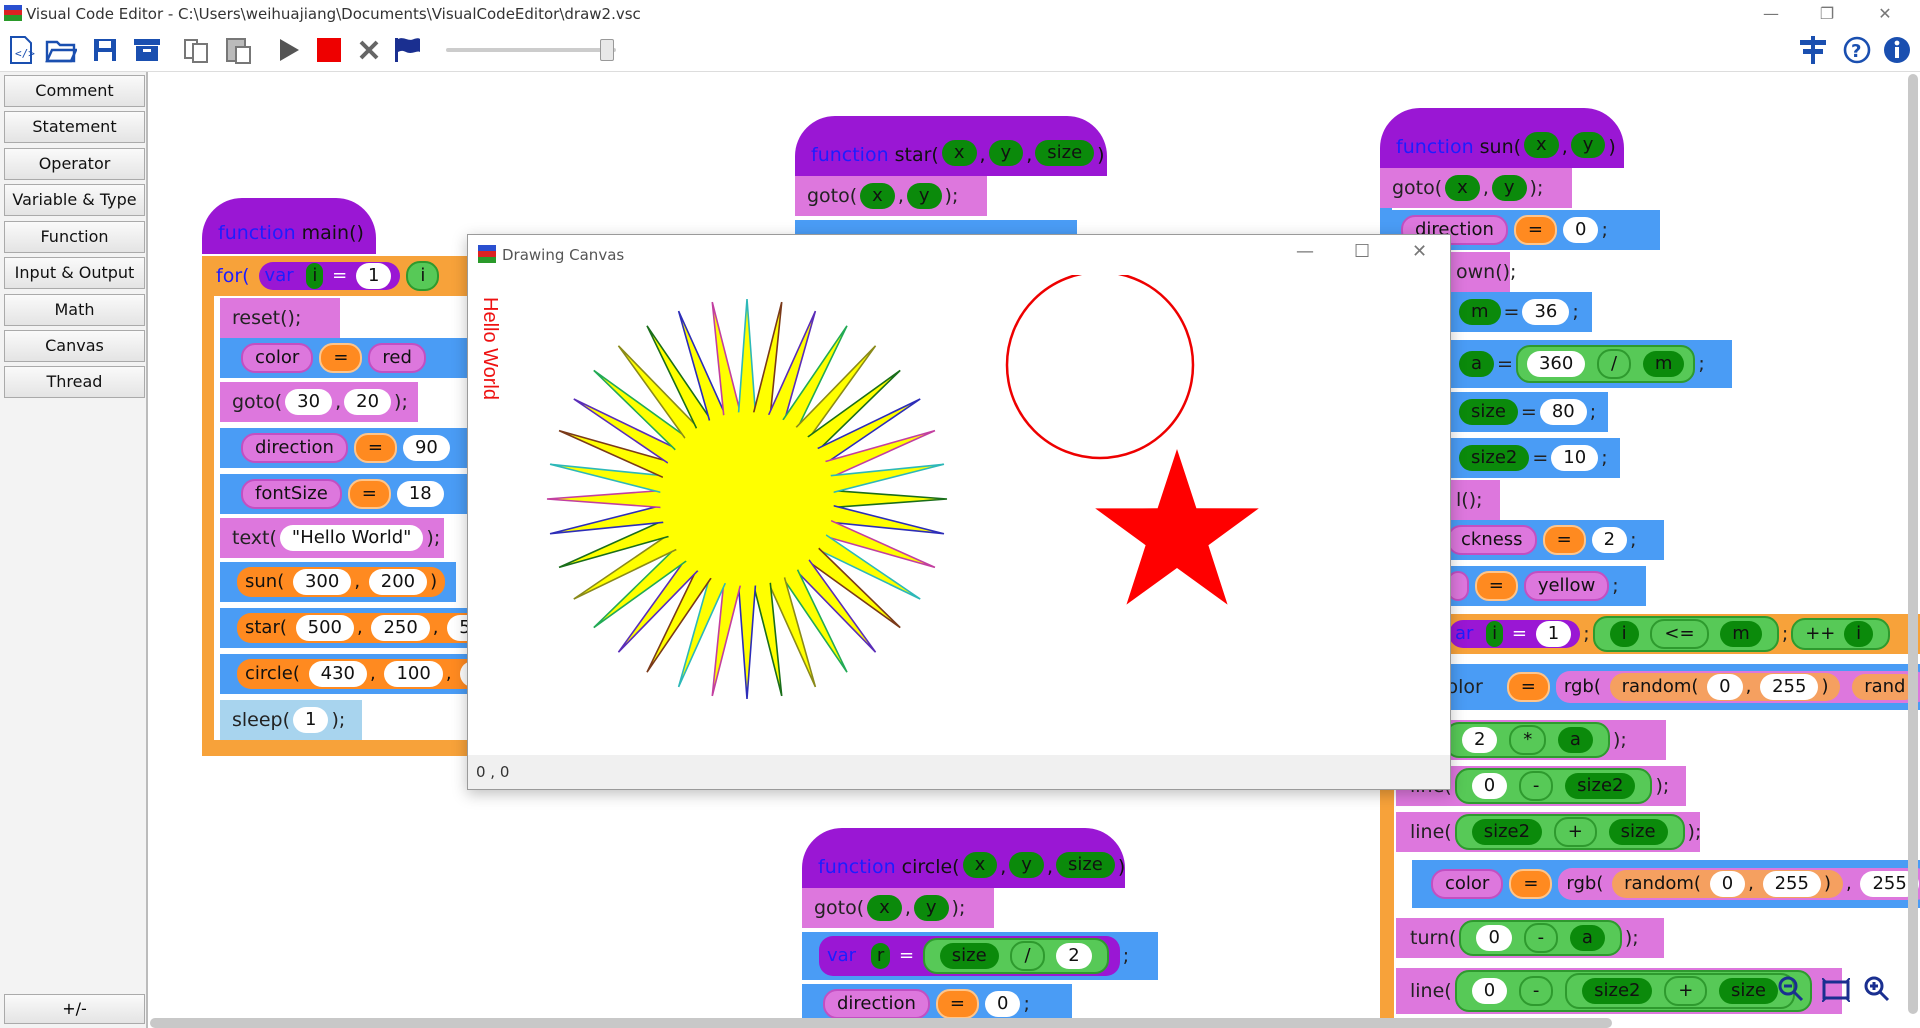 This screenshot has height=1028, width=1920. I want to click on turn-expression: 0 - a, so click(1540, 938).